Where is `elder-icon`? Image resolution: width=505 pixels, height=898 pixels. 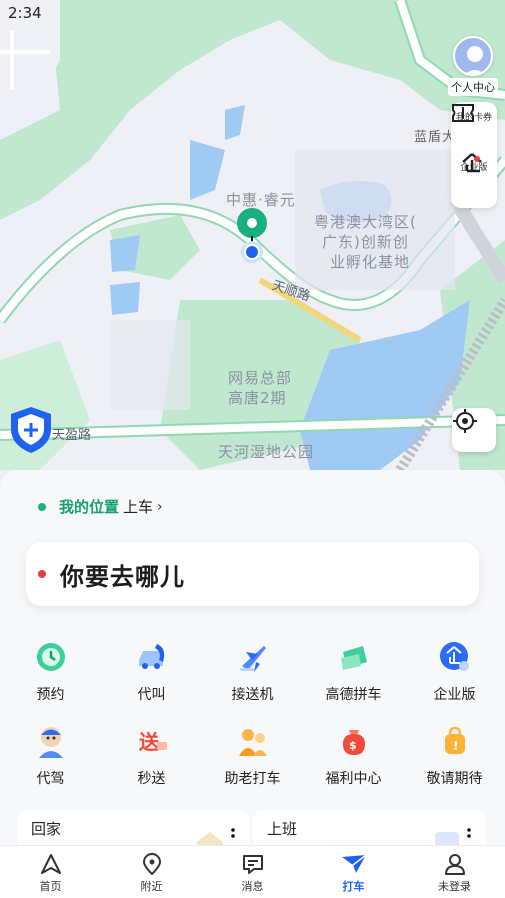
elder-icon is located at coordinates (252, 742).